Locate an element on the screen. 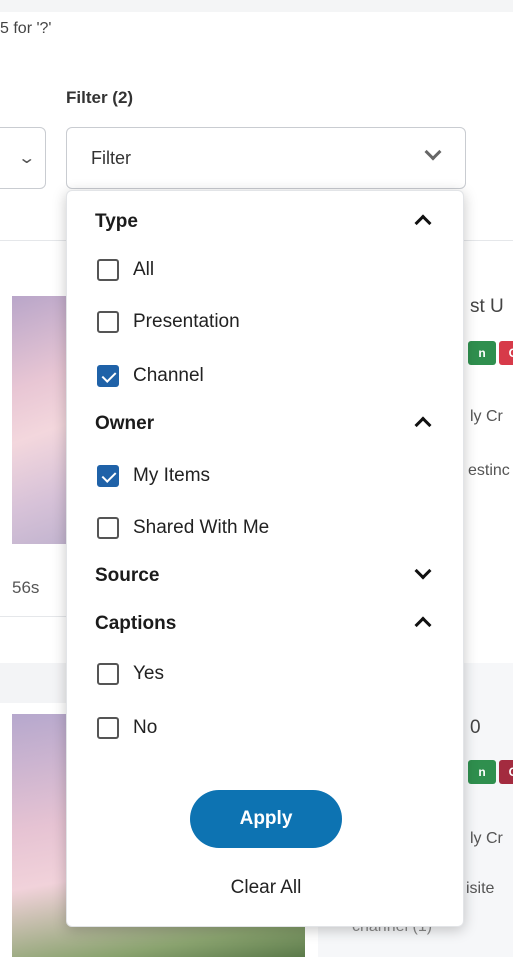 This screenshot has height=957, width=513. option-presentation: Presentation is located at coordinates (168, 322).